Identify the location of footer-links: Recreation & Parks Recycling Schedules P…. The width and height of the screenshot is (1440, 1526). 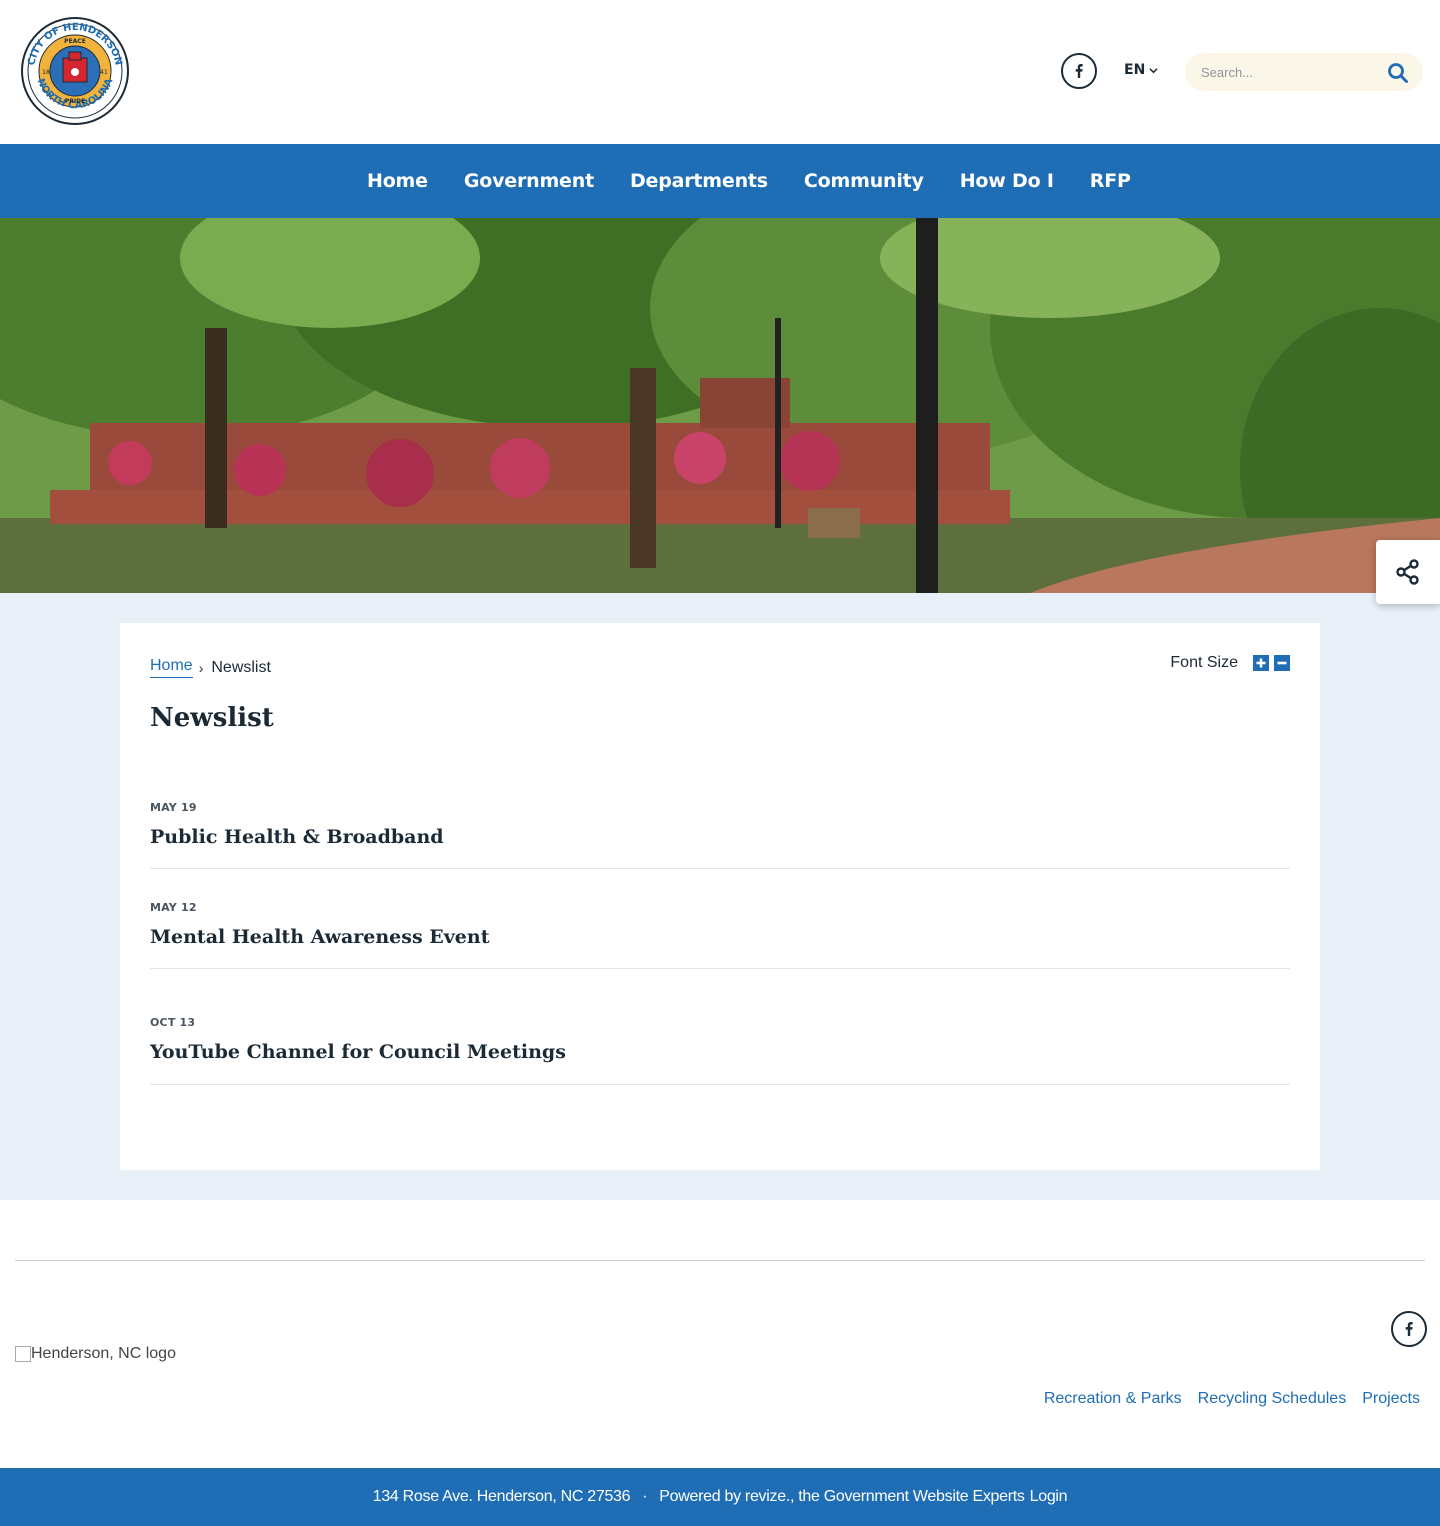
(1232, 1399).